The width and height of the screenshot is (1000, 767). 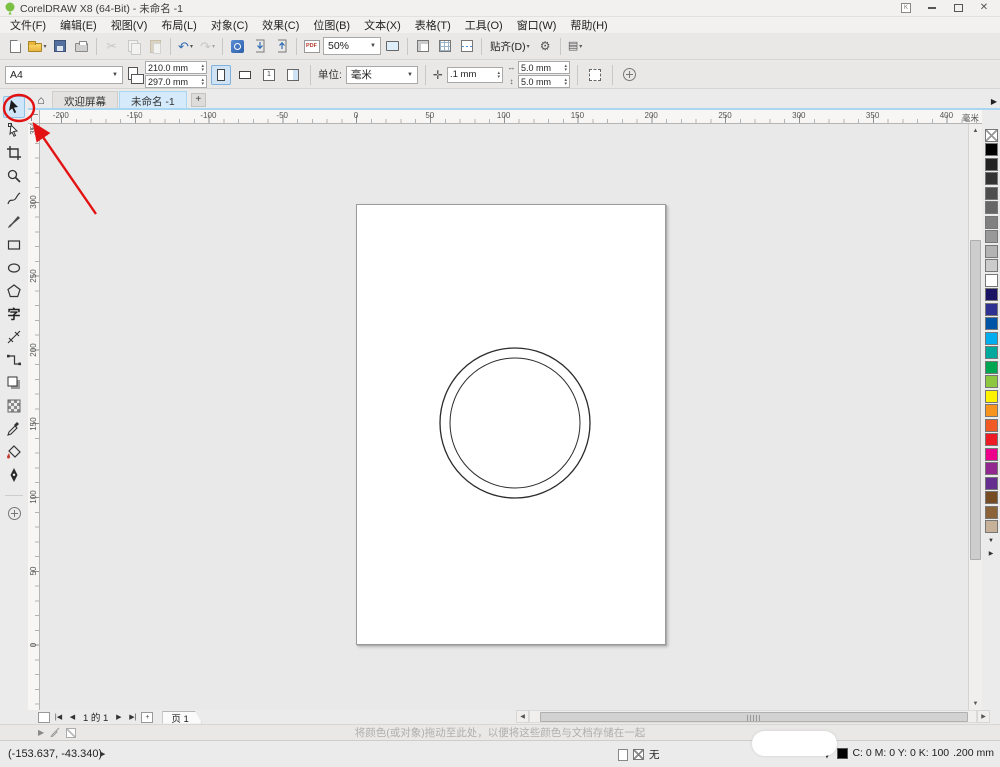 I want to click on menu-item: 布局(L), so click(x=178, y=25).